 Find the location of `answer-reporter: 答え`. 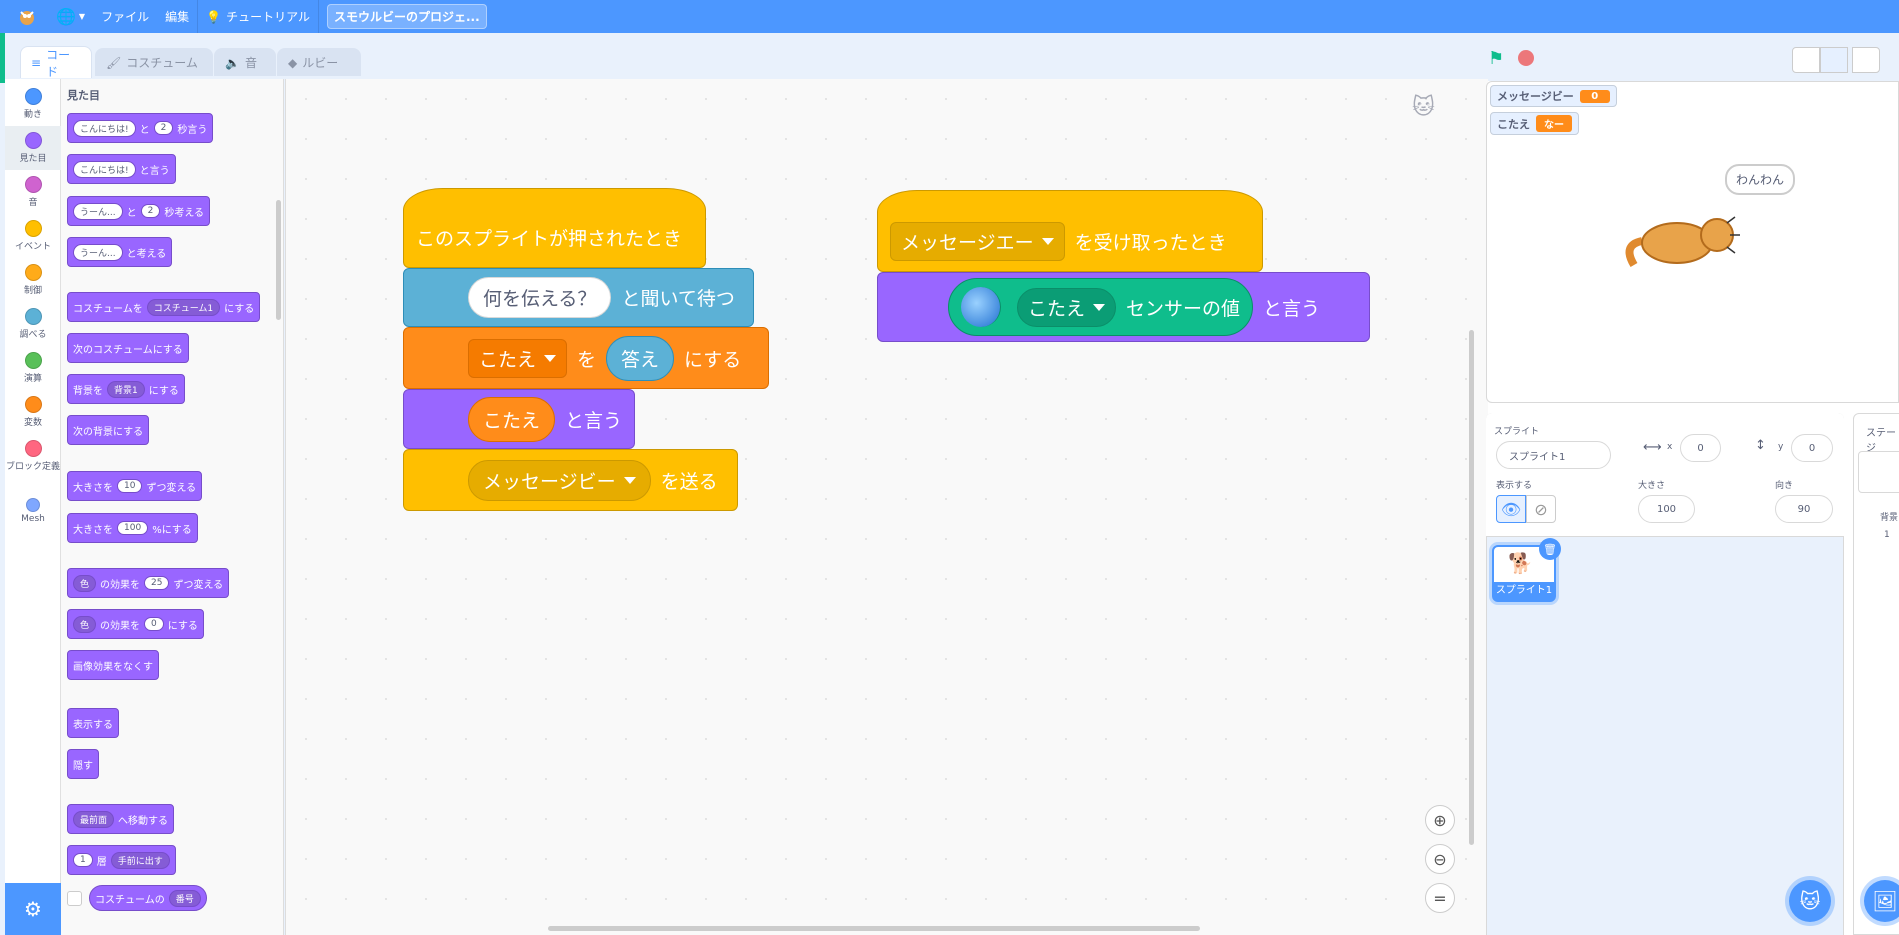

answer-reporter: 答え is located at coordinates (640, 358).